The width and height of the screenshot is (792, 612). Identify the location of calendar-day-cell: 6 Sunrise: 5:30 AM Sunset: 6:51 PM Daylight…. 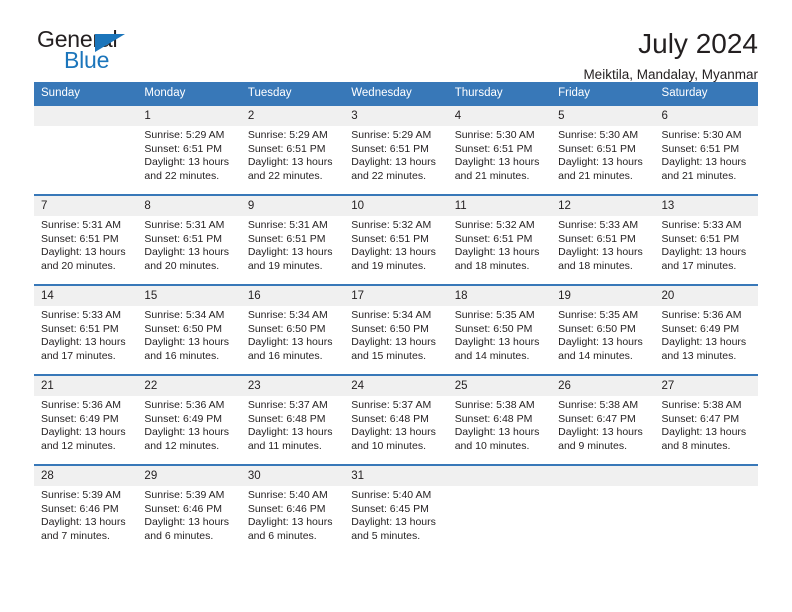
(706, 149).